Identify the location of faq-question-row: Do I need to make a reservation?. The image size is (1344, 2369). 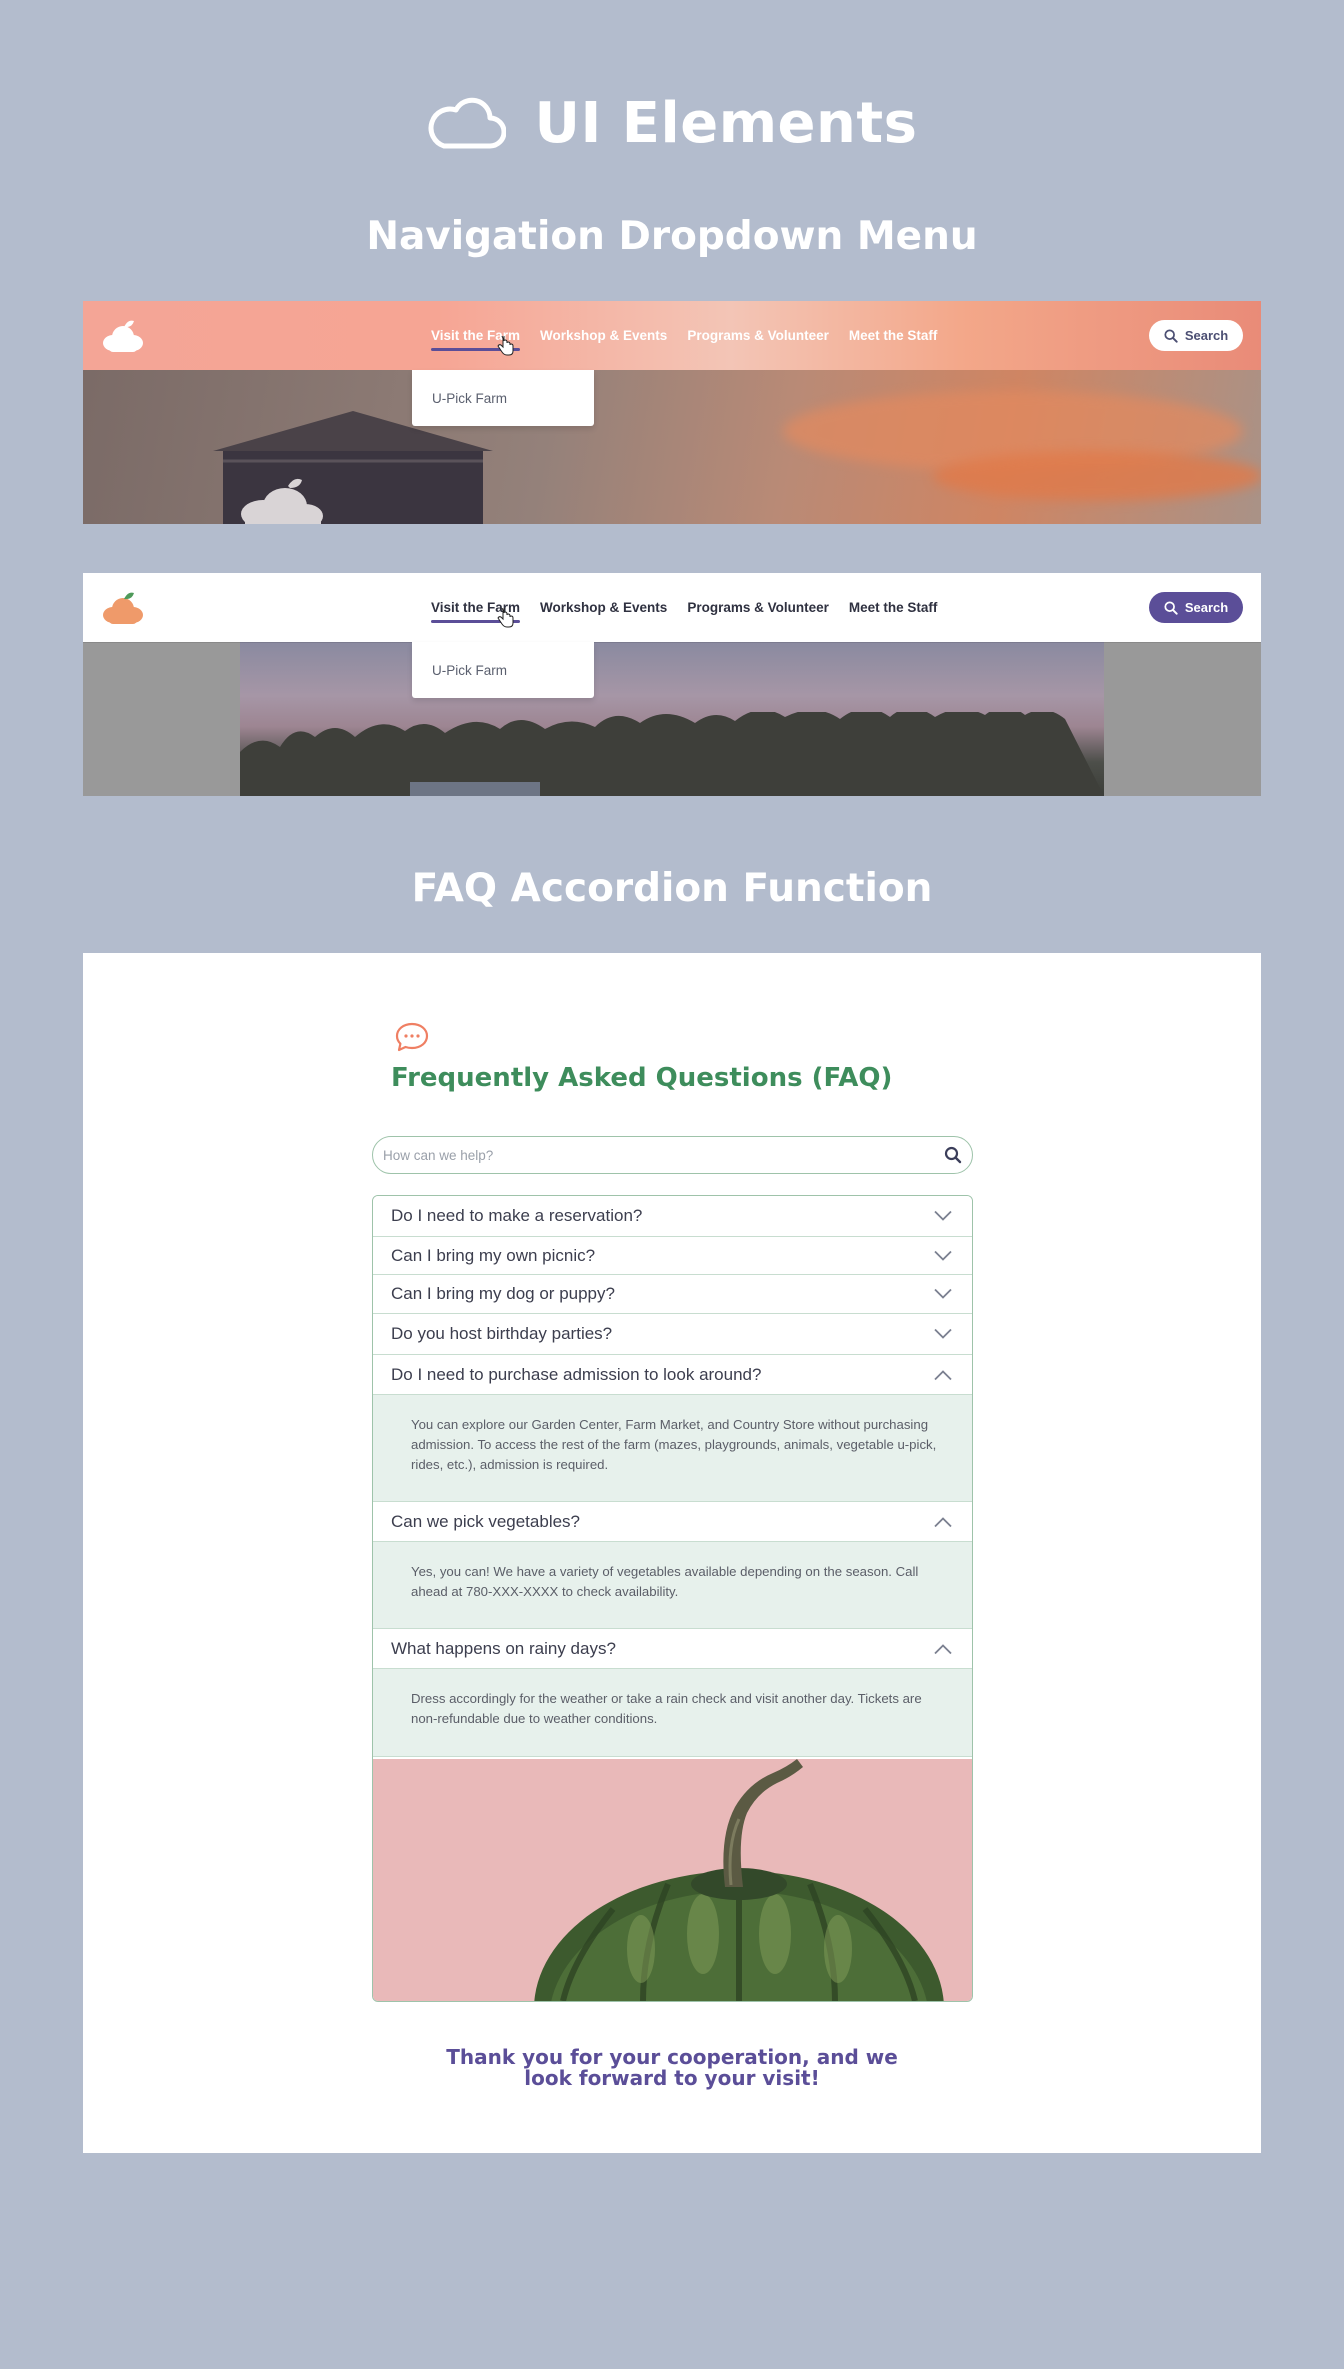
(672, 1216).